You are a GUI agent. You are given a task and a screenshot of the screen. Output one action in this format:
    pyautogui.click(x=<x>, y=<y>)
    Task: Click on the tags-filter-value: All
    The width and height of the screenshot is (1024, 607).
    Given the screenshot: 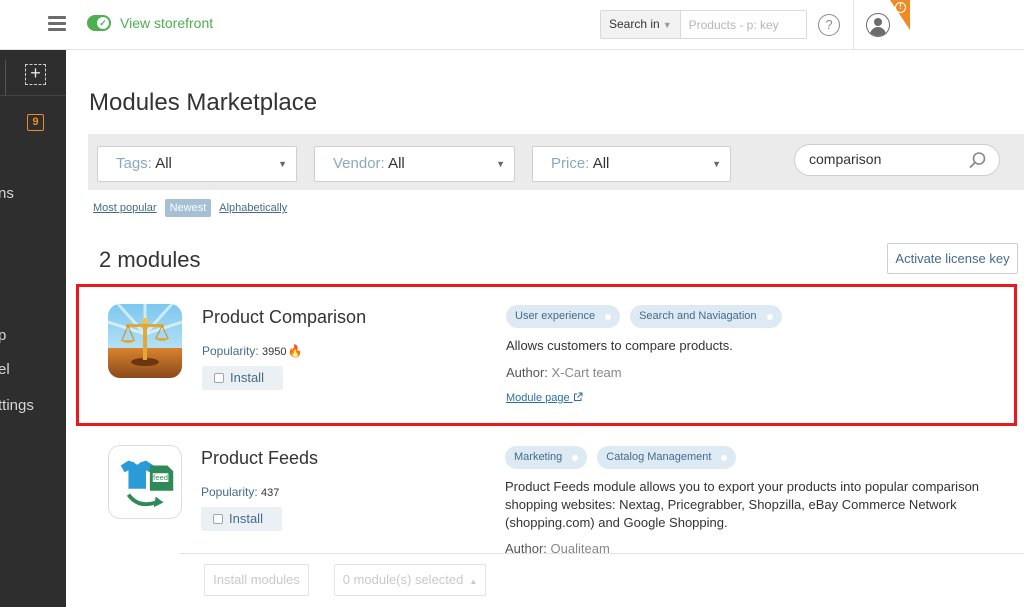 What is the action you would take?
    pyautogui.click(x=163, y=163)
    